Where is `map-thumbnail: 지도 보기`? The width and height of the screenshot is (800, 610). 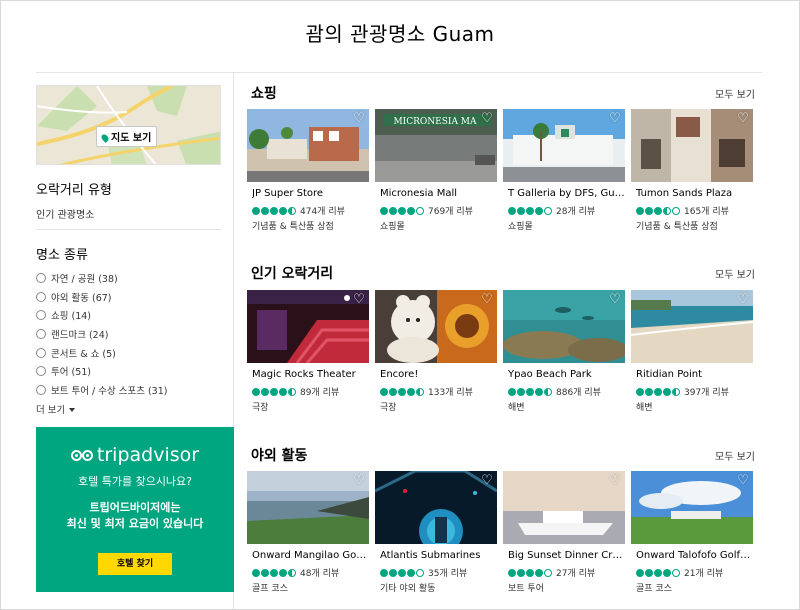
map-thumbnail: 지도 보기 is located at coordinates (128, 125).